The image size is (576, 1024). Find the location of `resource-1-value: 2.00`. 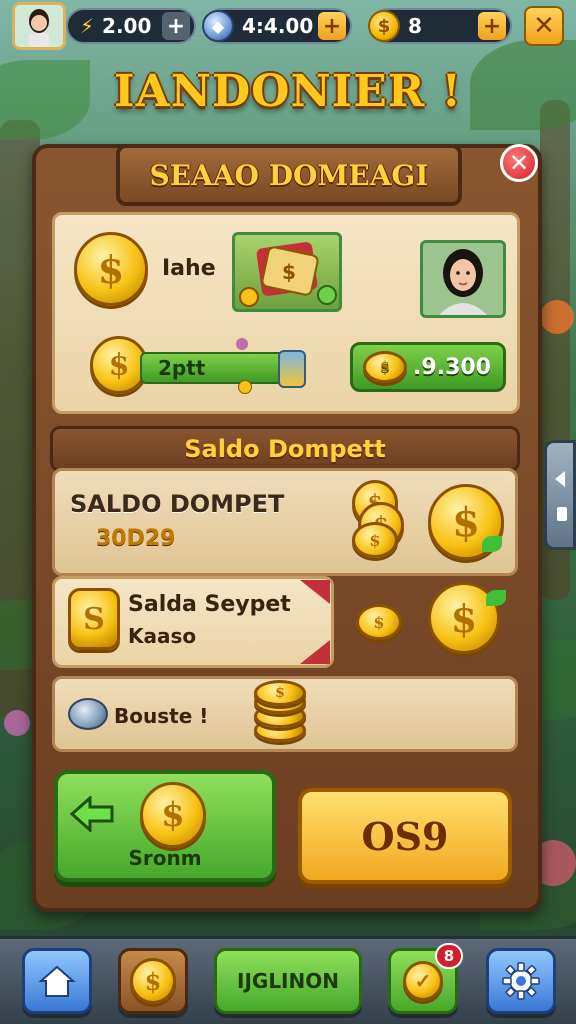

resource-1-value: 2.00 is located at coordinates (127, 26).